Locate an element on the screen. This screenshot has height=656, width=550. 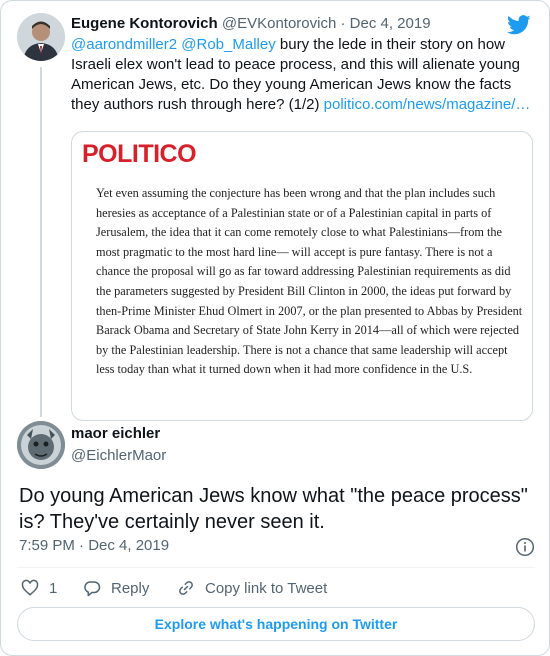
reply-button: Reply is located at coordinates (116, 588).